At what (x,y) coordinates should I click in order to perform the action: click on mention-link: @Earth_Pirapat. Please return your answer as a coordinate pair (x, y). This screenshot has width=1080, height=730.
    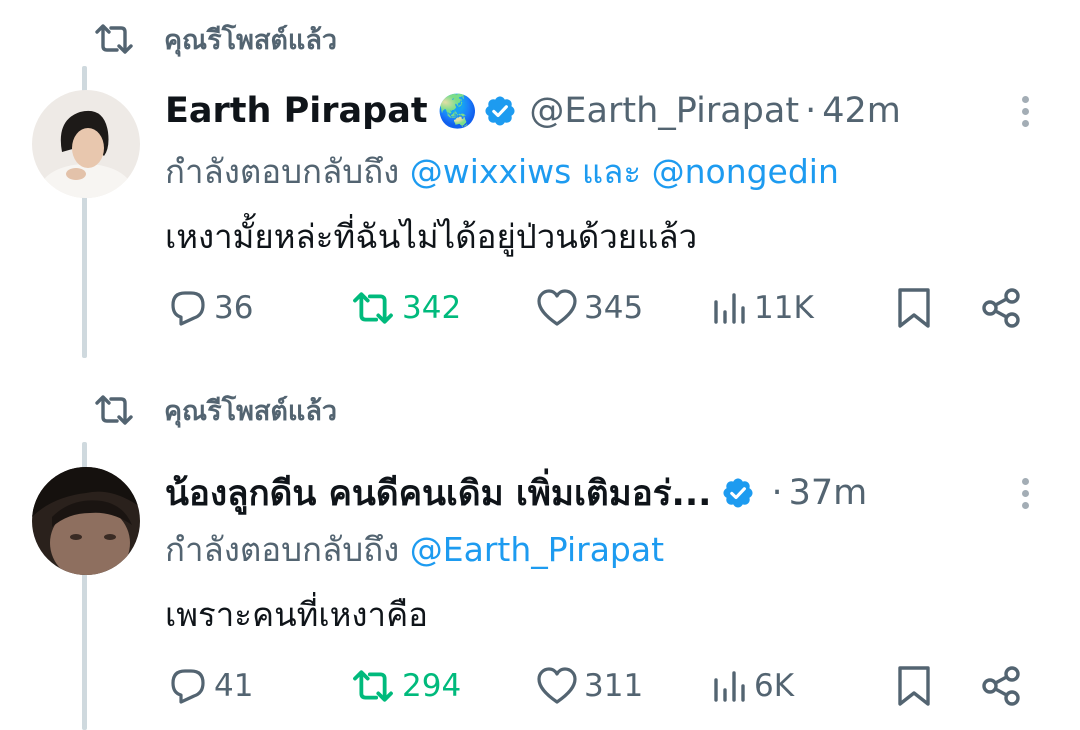
    Looking at the image, I should click on (537, 549).